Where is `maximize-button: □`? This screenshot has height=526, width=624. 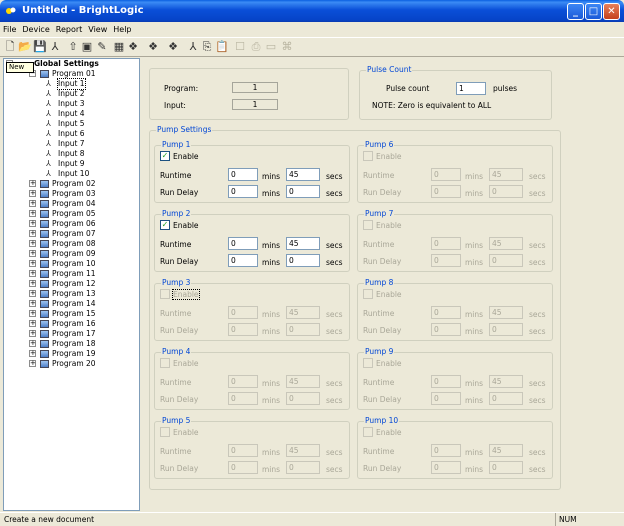
maximize-button: □ is located at coordinates (593, 11).